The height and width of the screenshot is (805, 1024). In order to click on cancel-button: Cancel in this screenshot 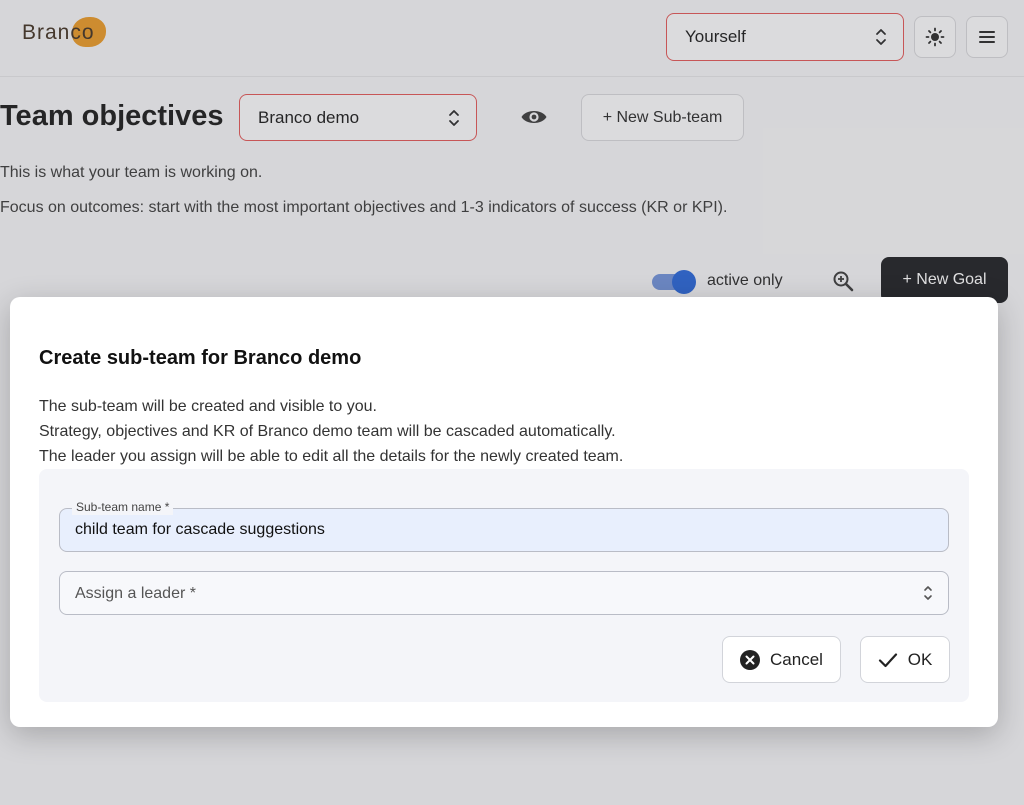, I will do `click(781, 659)`.